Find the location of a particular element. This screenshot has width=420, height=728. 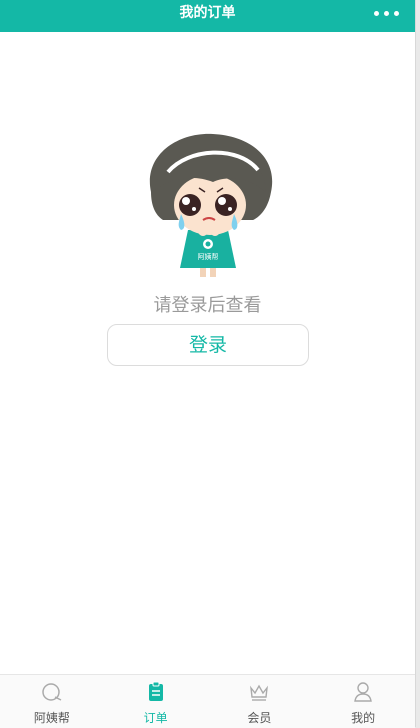

tab-membership: 会员 is located at coordinates (260, 701).